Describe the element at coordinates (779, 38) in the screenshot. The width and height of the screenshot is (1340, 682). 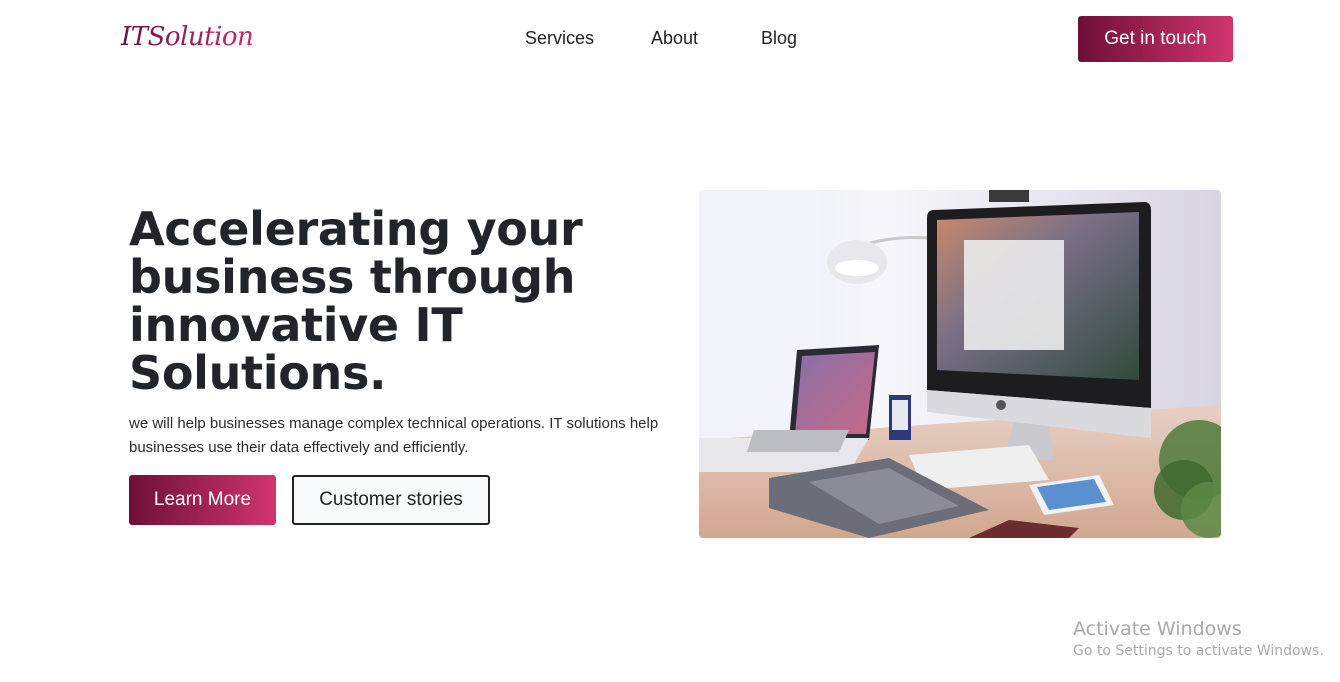
I see `nav-blog: Blog` at that location.